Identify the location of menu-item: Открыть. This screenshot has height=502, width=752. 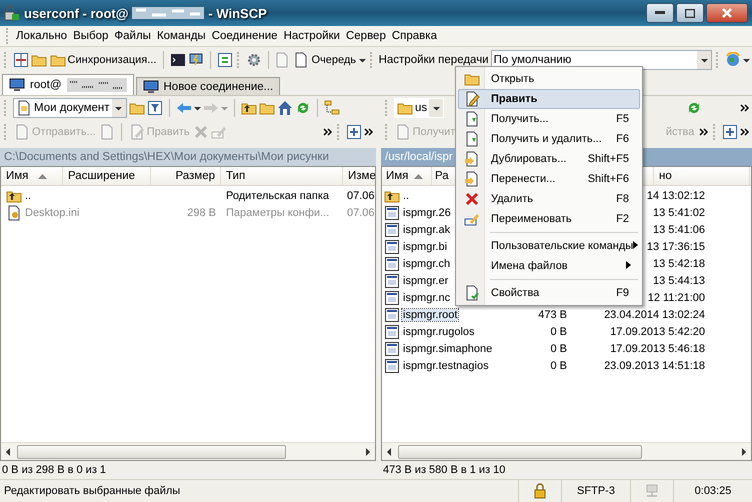
(549, 79).